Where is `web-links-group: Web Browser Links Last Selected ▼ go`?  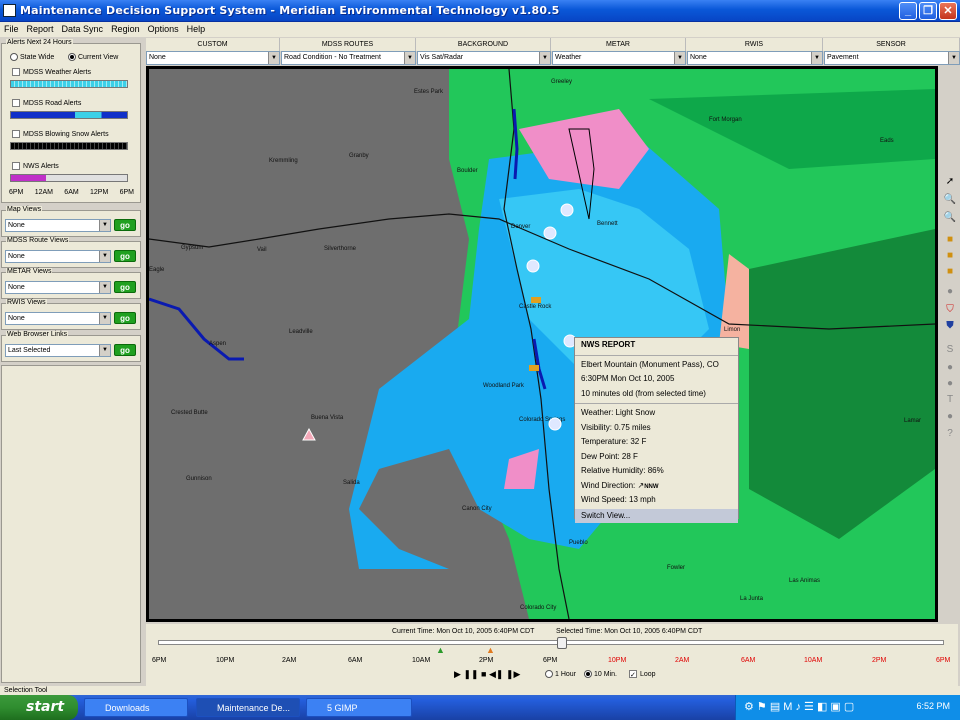 web-links-group: Web Browser Links Last Selected ▼ go is located at coordinates (71, 346).